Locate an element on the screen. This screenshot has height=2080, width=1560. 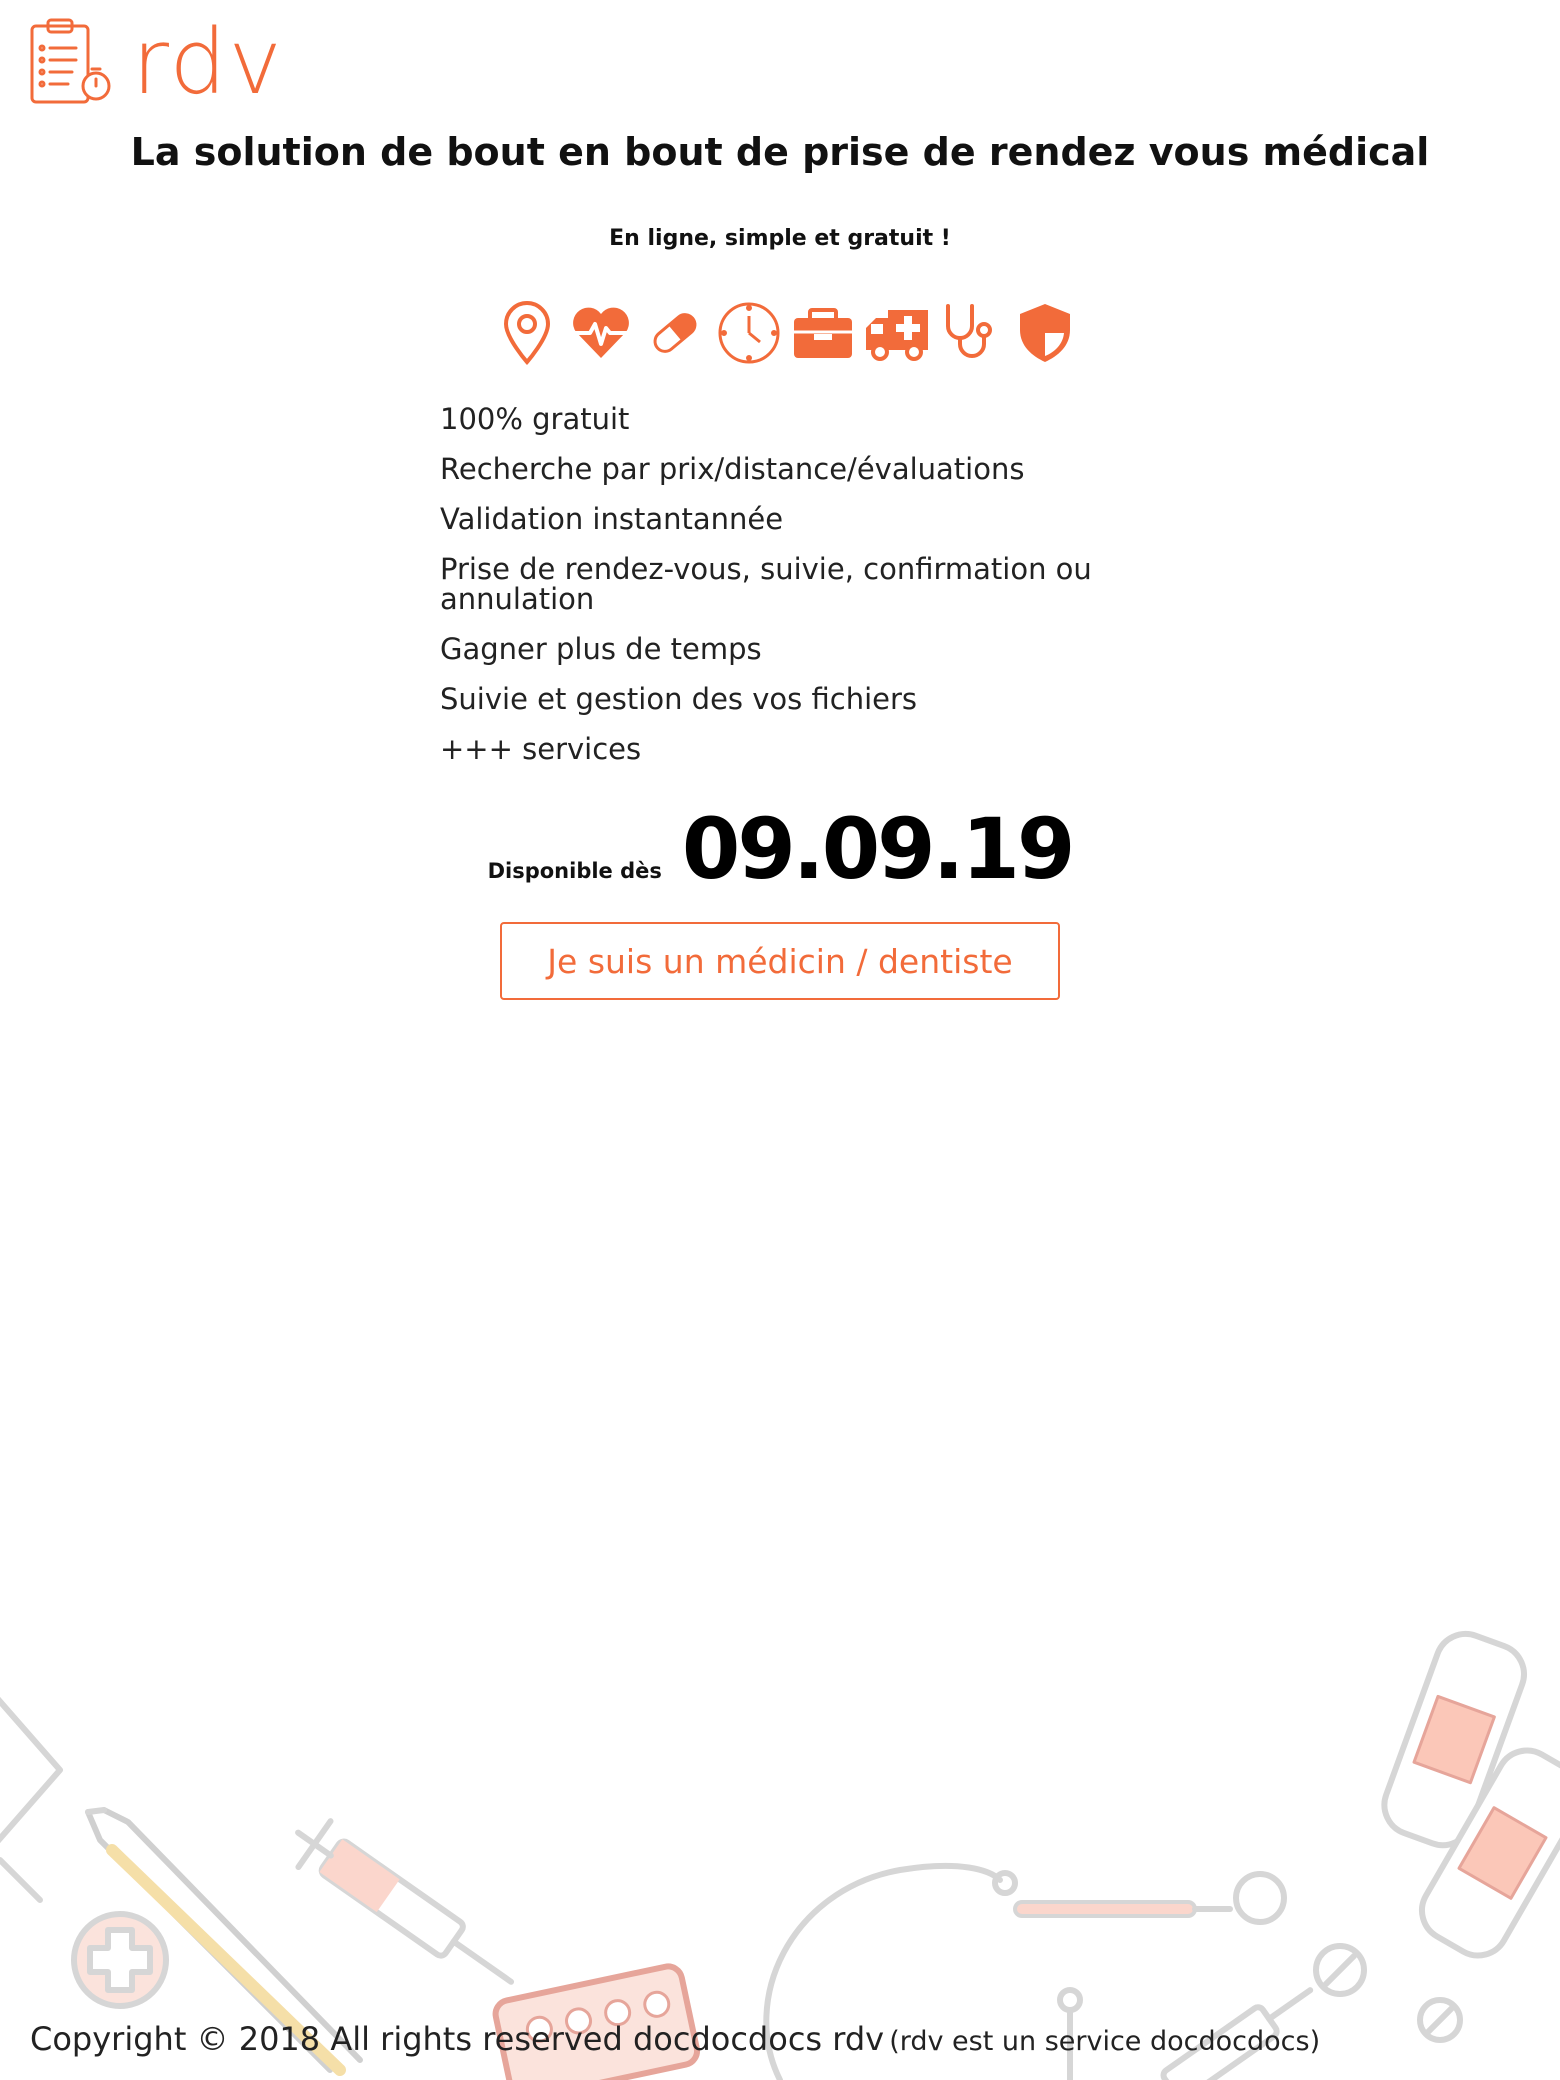
feature-item: Gagner plus de temps is located at coordinates (601, 649).